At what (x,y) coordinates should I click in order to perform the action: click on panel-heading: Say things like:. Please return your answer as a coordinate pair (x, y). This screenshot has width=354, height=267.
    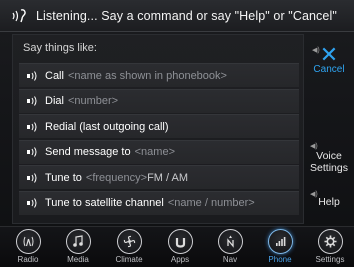
    Looking at the image, I should click on (60, 48).